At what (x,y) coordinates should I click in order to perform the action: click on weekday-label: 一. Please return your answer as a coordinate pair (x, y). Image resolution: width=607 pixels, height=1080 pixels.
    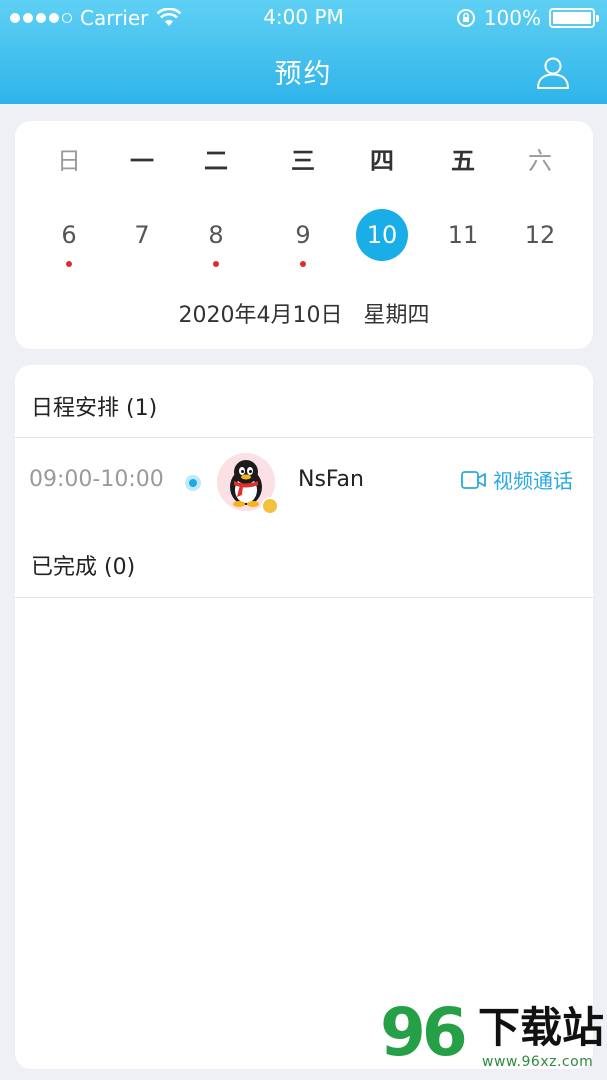
    Looking at the image, I should click on (142, 161).